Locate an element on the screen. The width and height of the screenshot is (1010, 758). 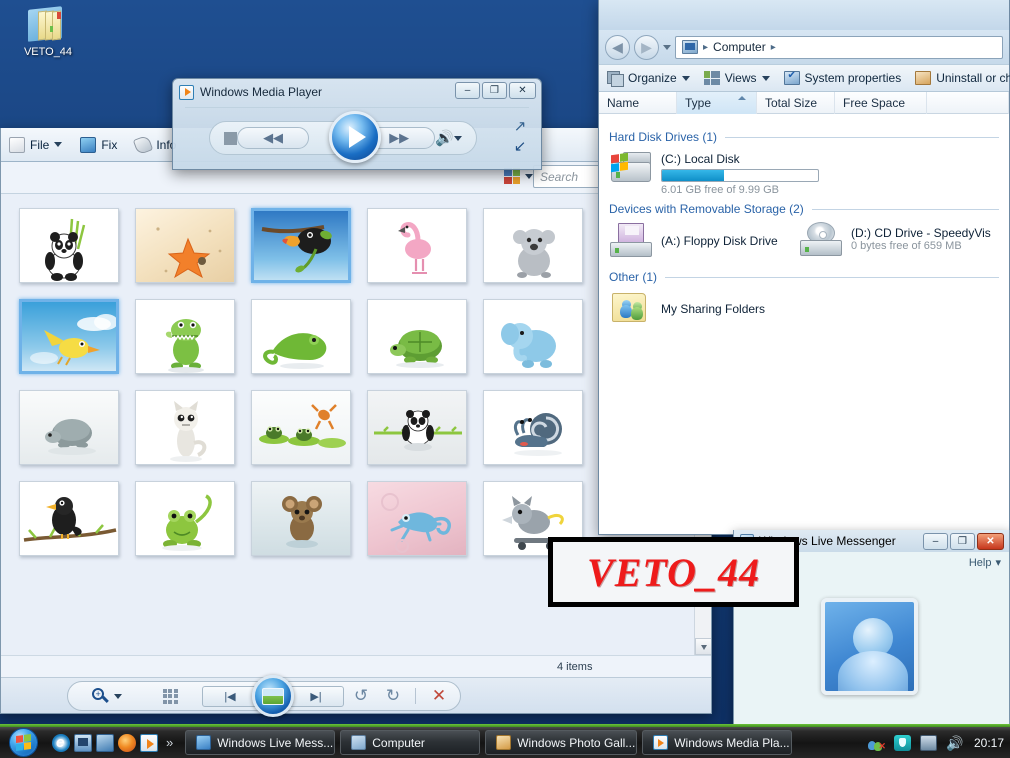
thumbnail-panda-with-grass is located at coordinates (69, 245).